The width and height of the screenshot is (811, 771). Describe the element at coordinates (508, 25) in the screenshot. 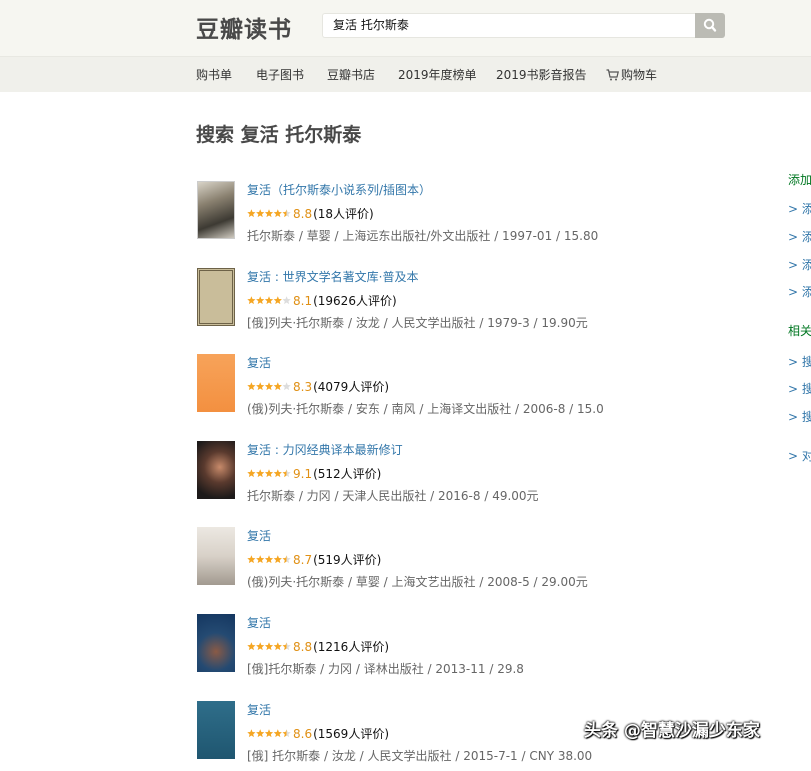

I see `search-input: 复活 托尔斯泰` at that location.